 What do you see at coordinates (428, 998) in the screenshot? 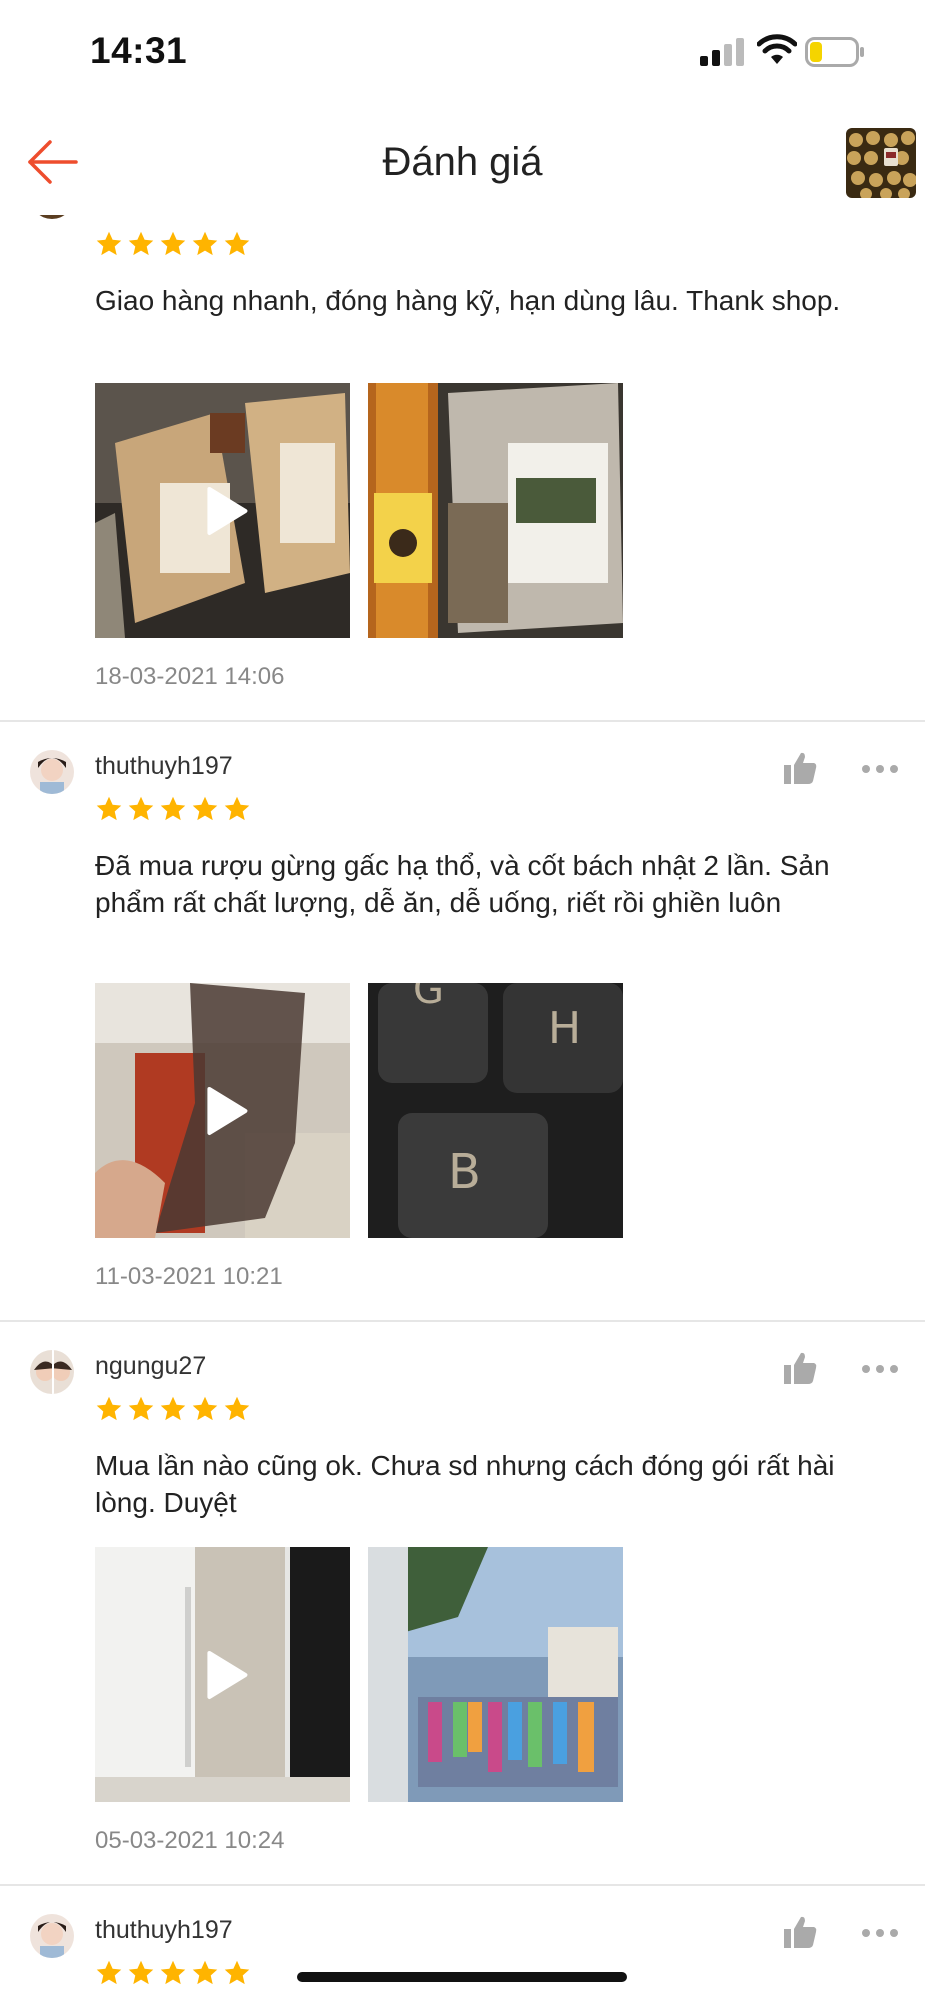
I see `svg-text: G` at bounding box center [428, 998].